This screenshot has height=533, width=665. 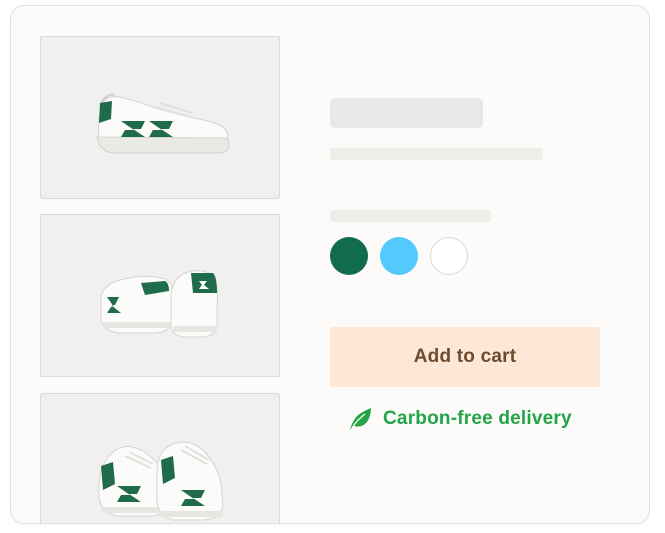 What do you see at coordinates (399, 256) in the screenshot?
I see `color-swatch-light-blue` at bounding box center [399, 256].